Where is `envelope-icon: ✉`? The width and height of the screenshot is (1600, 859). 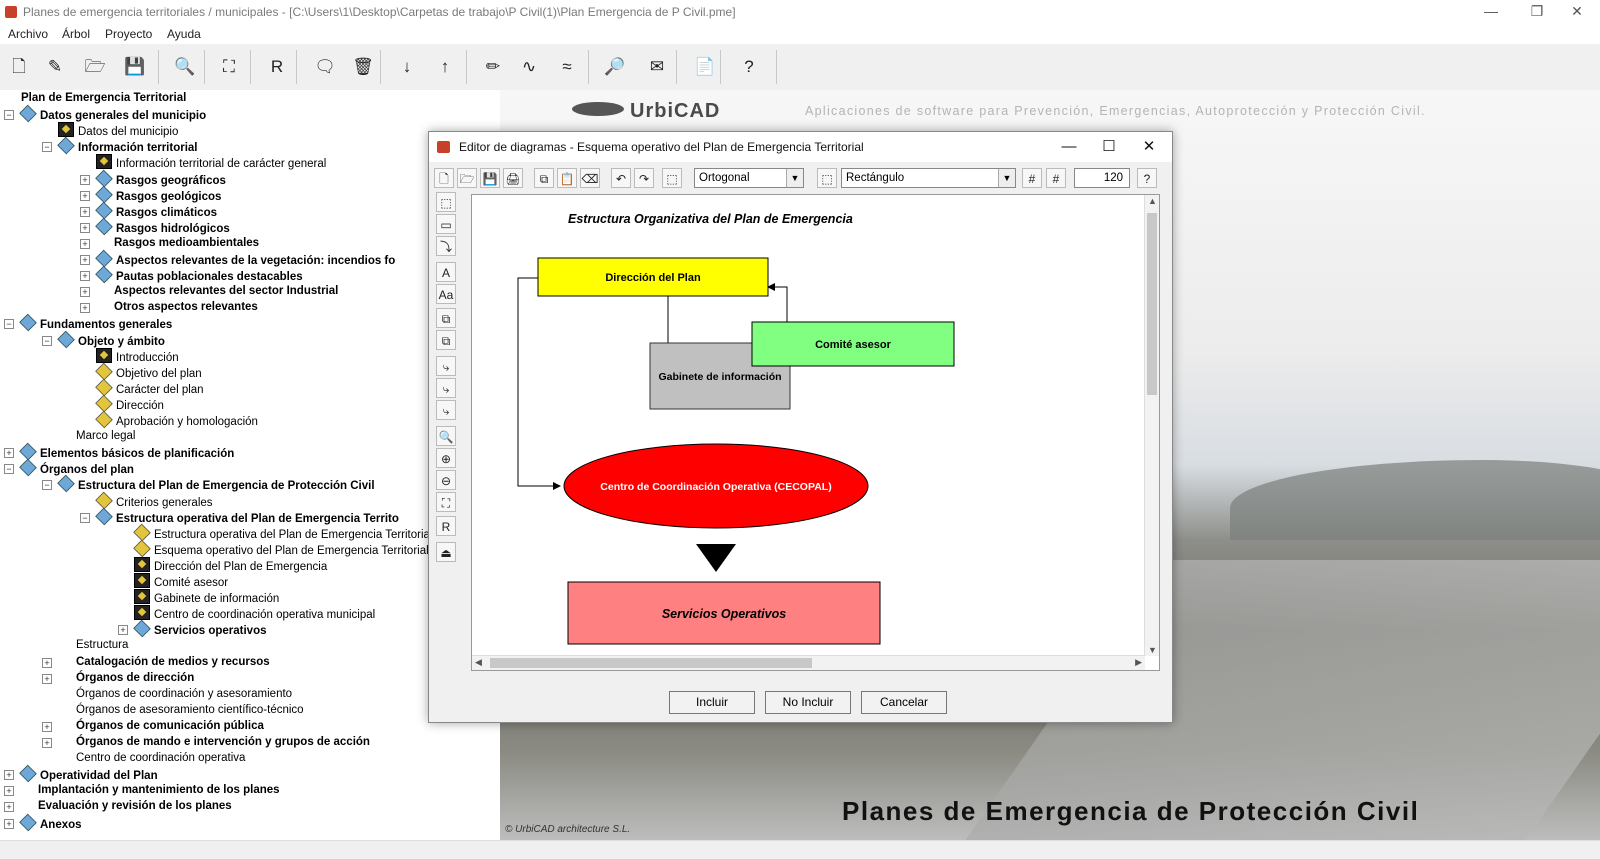 envelope-icon: ✉ is located at coordinates (657, 67).